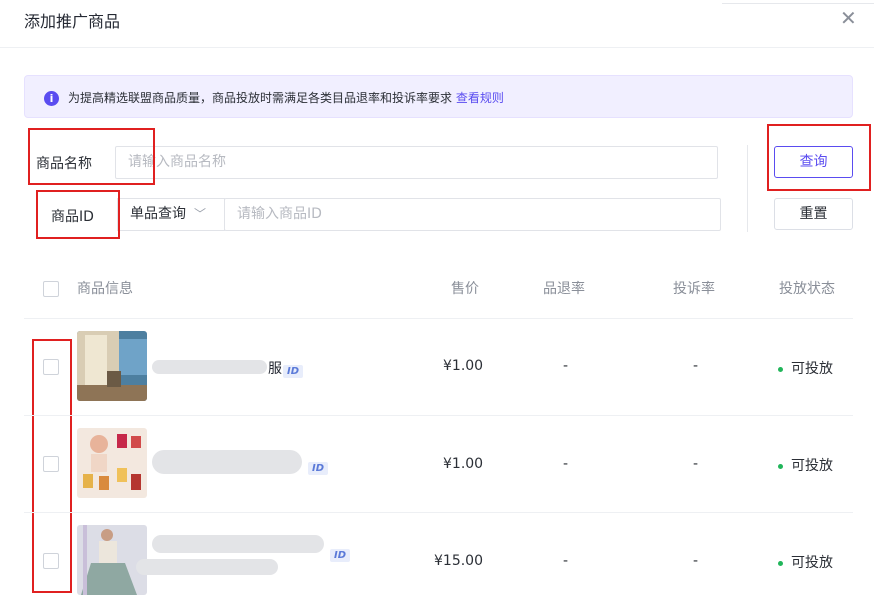  I want to click on reset-button: 重置, so click(813, 214).